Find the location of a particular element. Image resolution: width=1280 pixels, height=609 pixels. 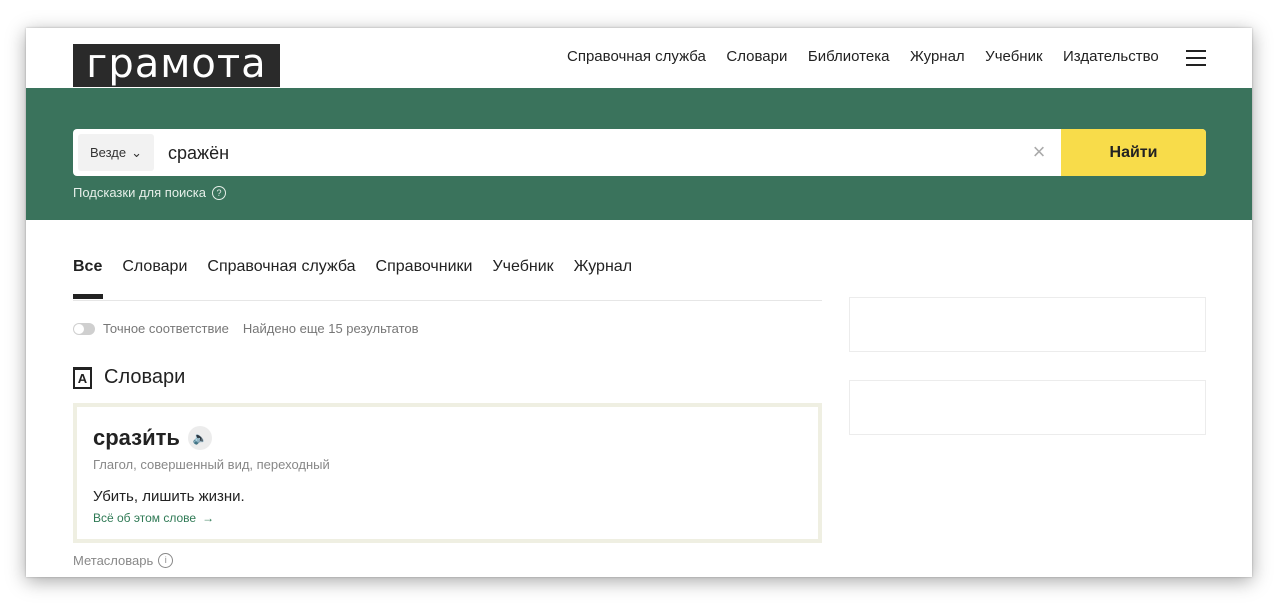

speaker-icon: 🔈 is located at coordinates (199, 438).